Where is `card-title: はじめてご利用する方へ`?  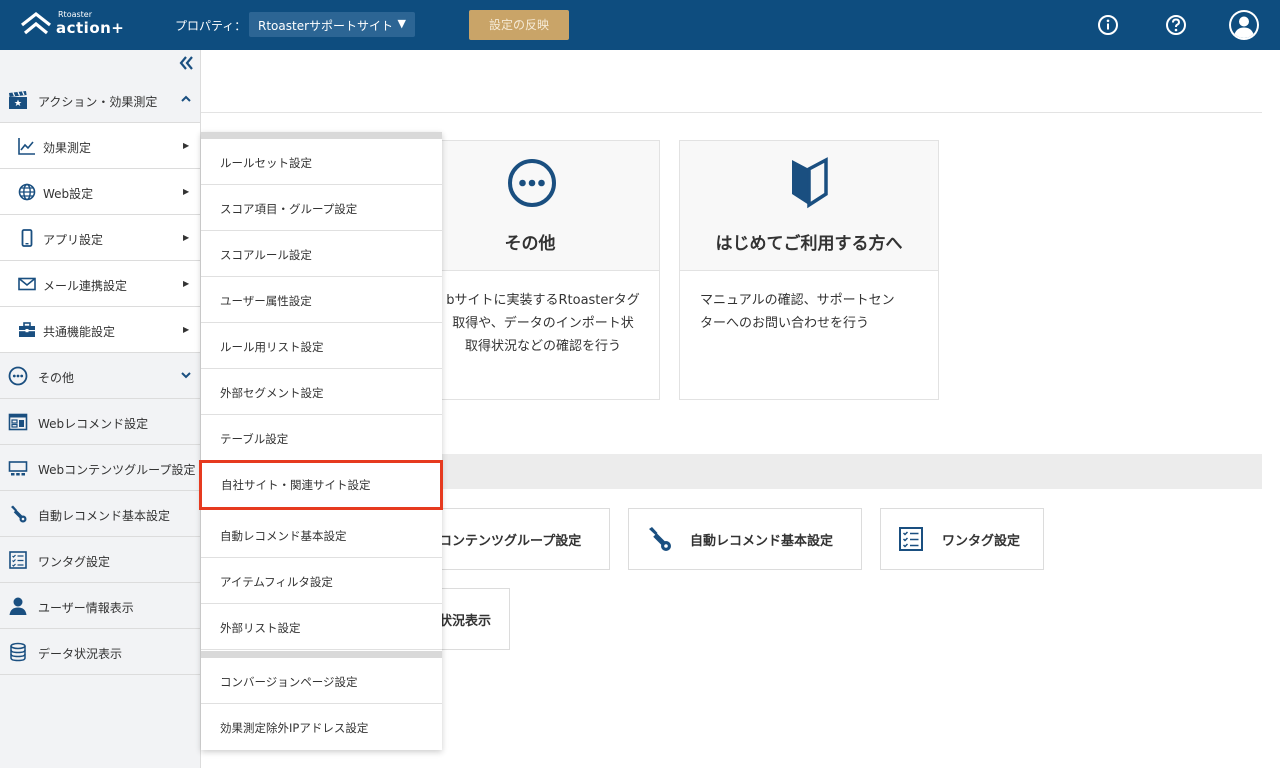
card-title: はじめてご利用する方へ is located at coordinates (809, 244).